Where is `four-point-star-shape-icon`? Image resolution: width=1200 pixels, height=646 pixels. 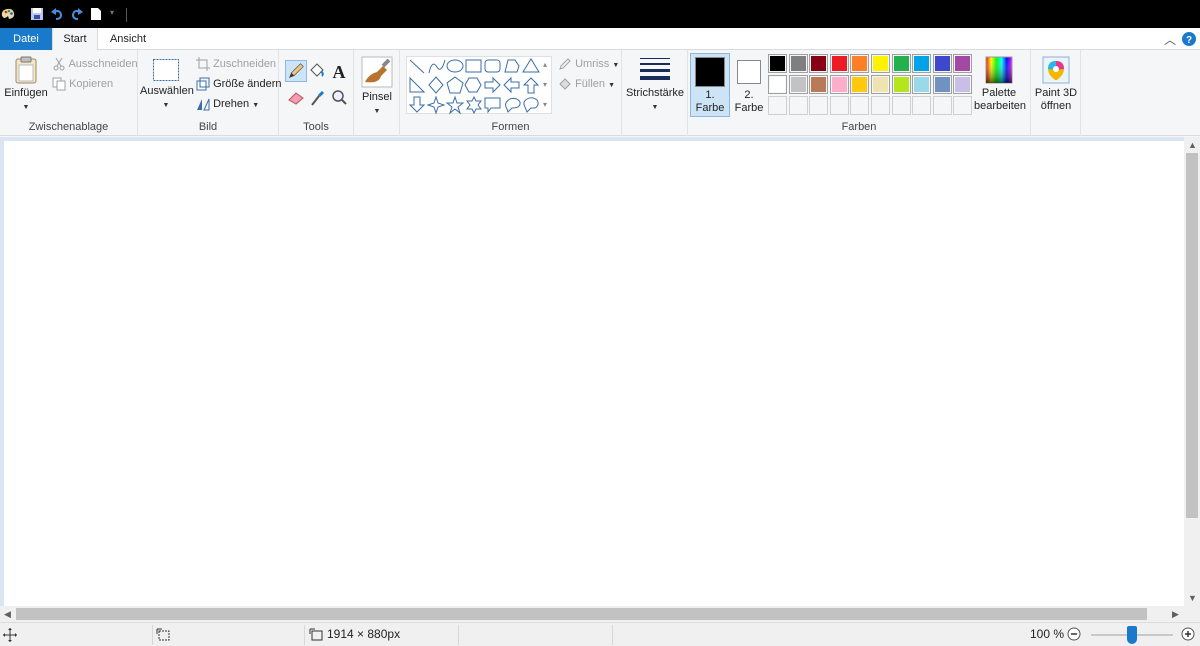 four-point-star-shape-icon is located at coordinates (436, 105).